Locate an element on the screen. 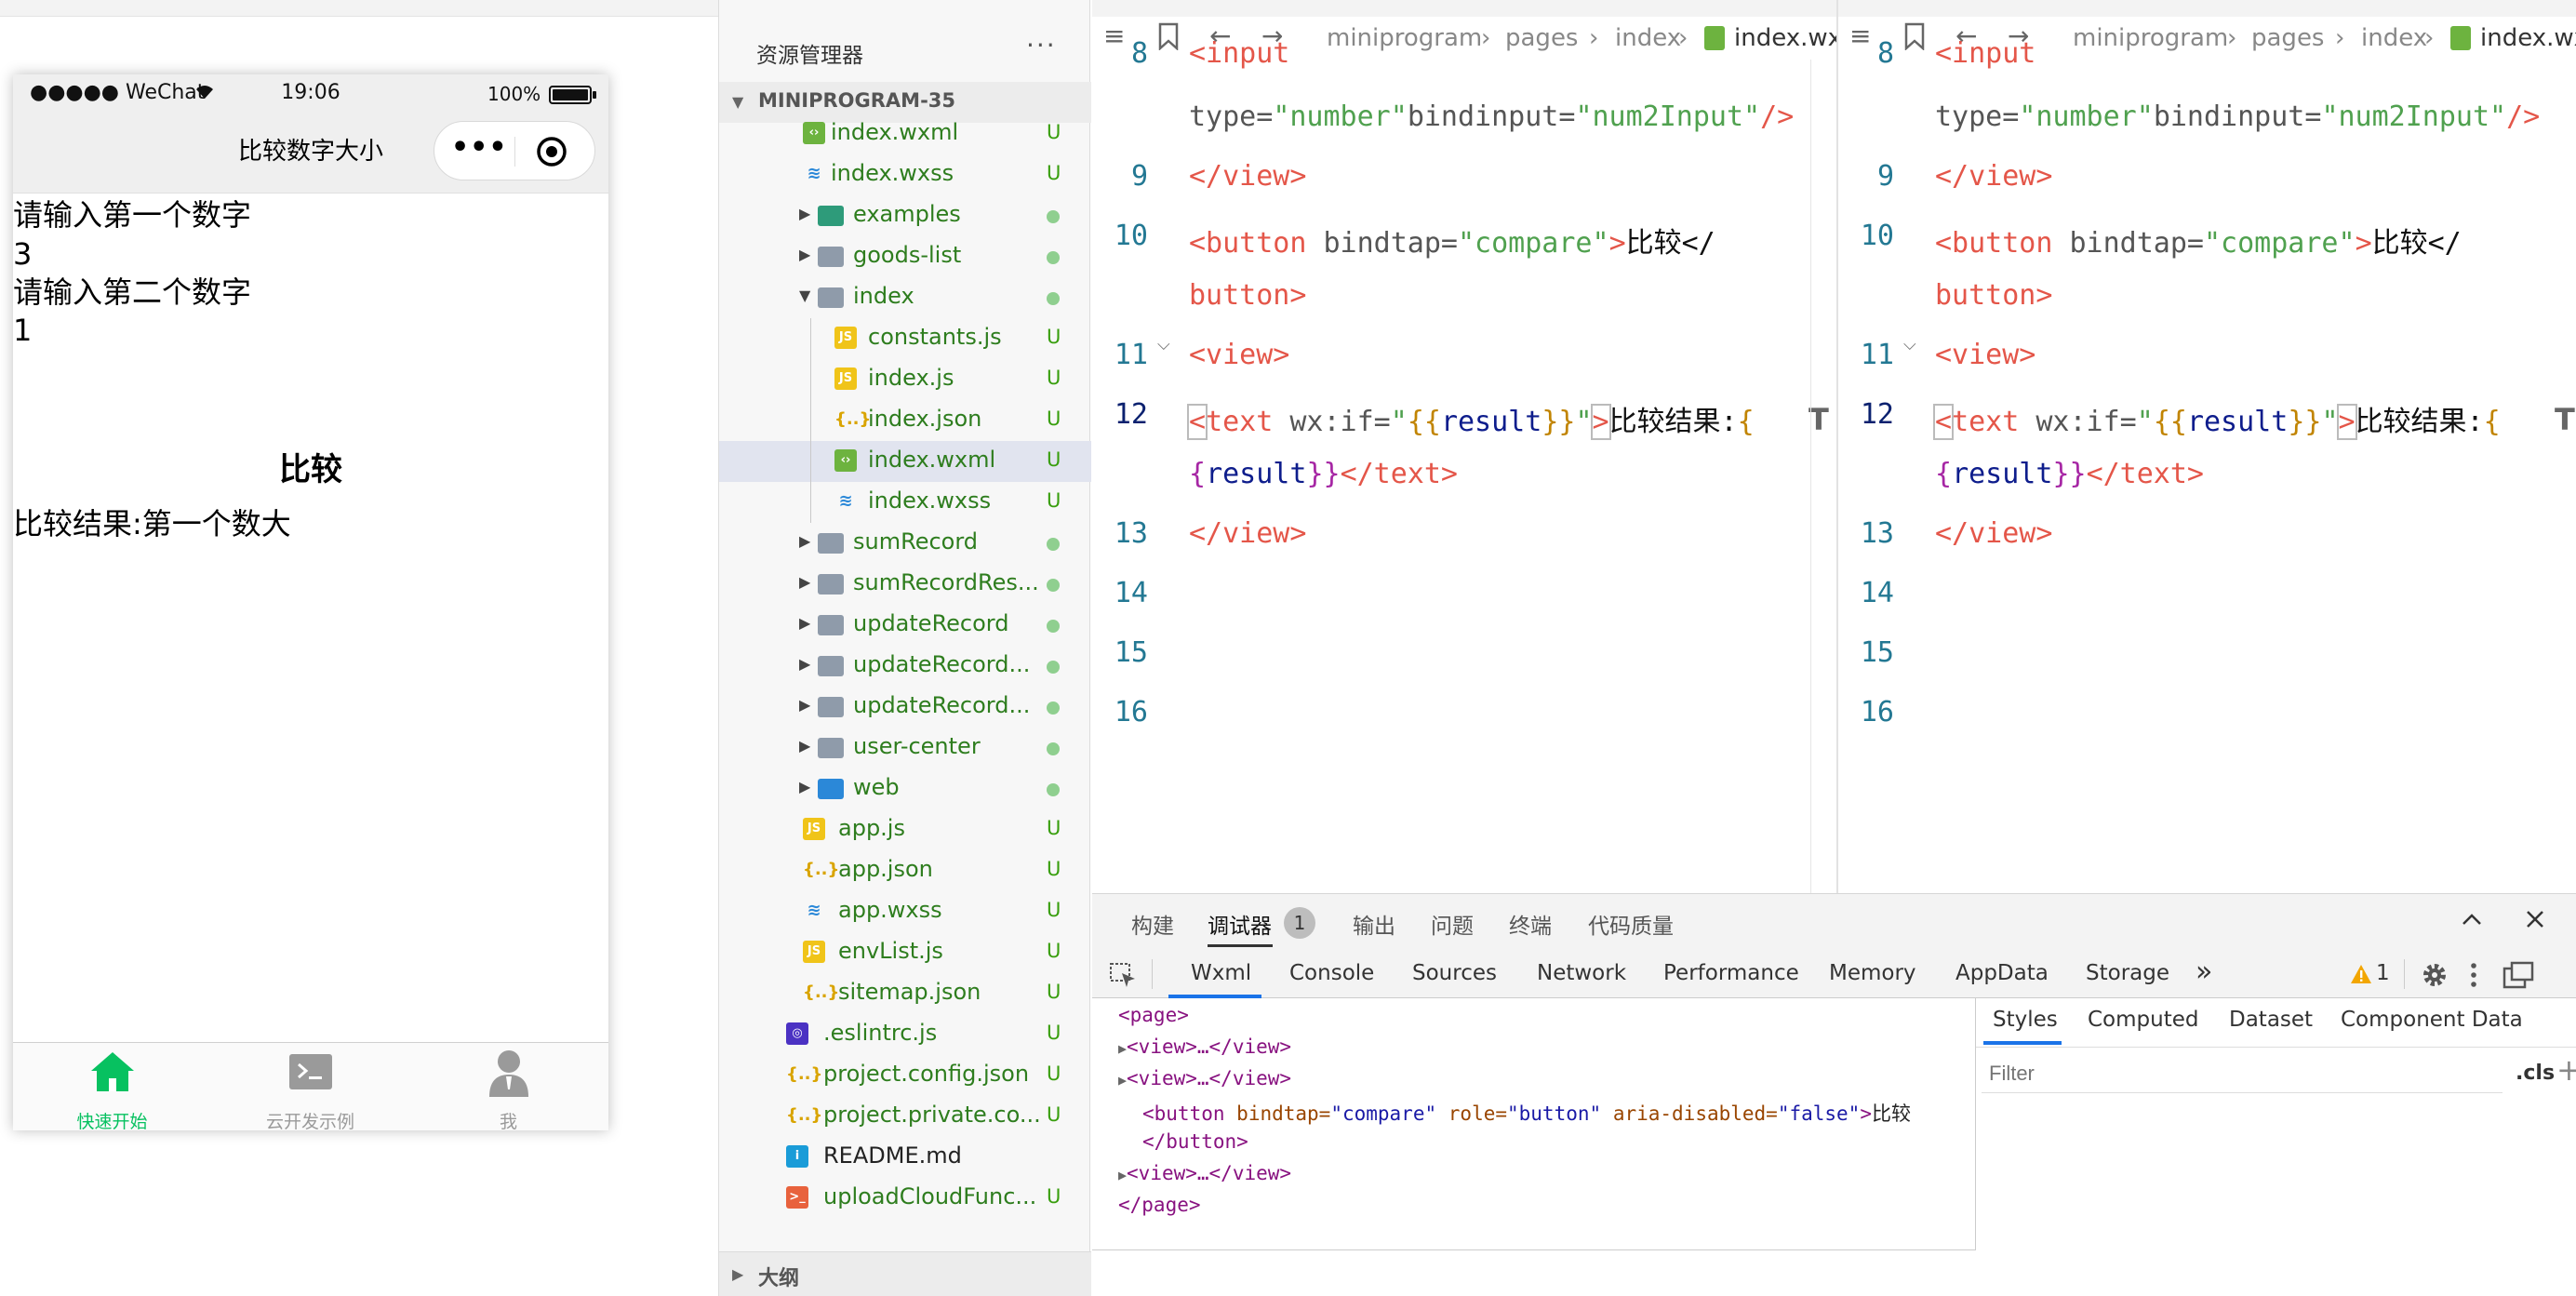 Image resolution: width=2576 pixels, height=1296 pixels. inspect-element-icon is located at coordinates (1123, 975).